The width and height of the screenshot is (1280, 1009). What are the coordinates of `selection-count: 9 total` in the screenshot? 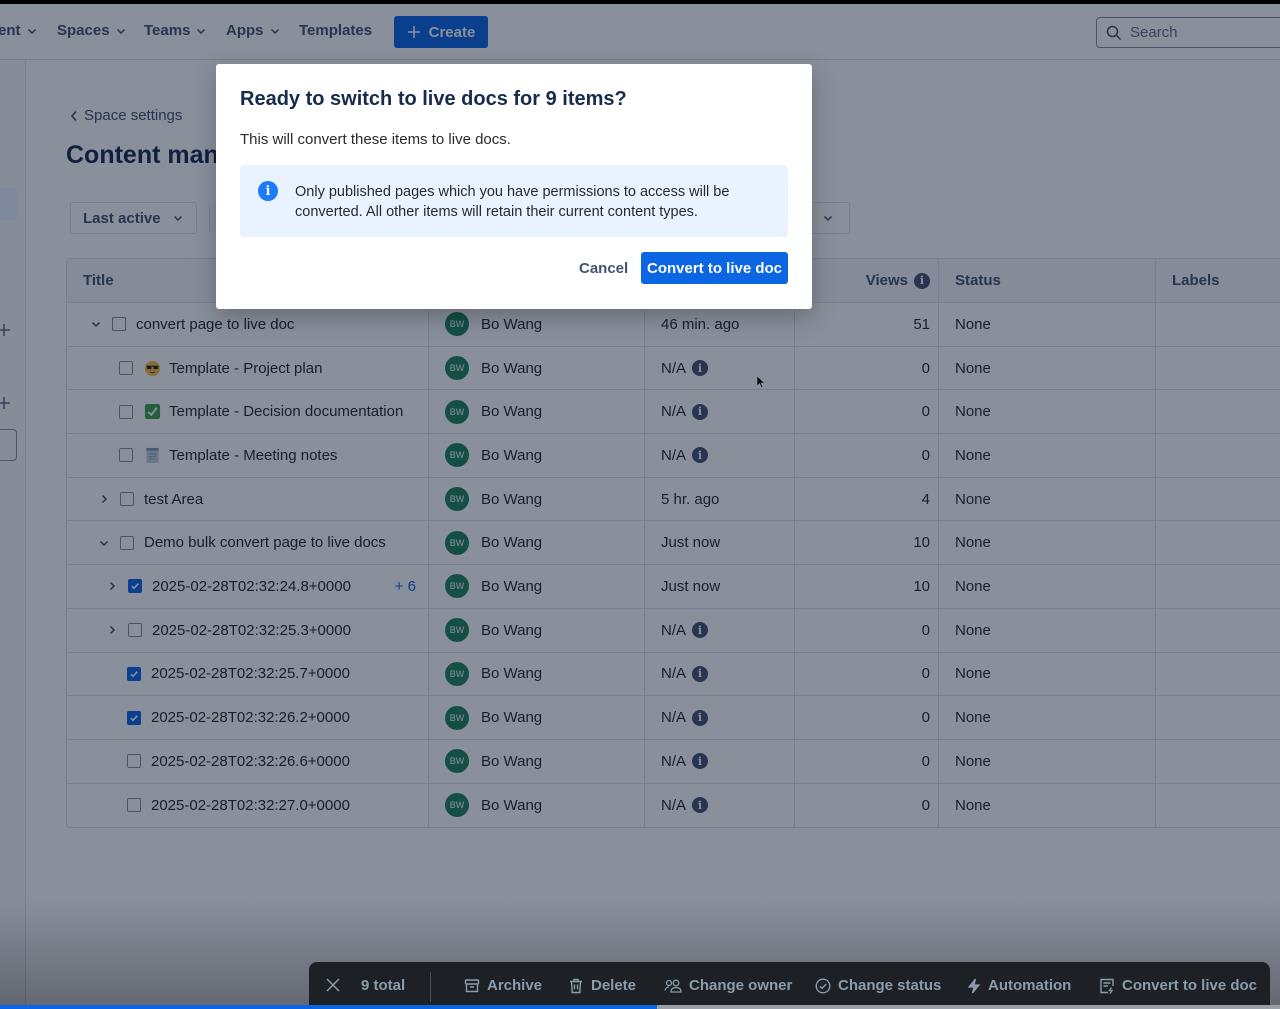 It's located at (383, 985).